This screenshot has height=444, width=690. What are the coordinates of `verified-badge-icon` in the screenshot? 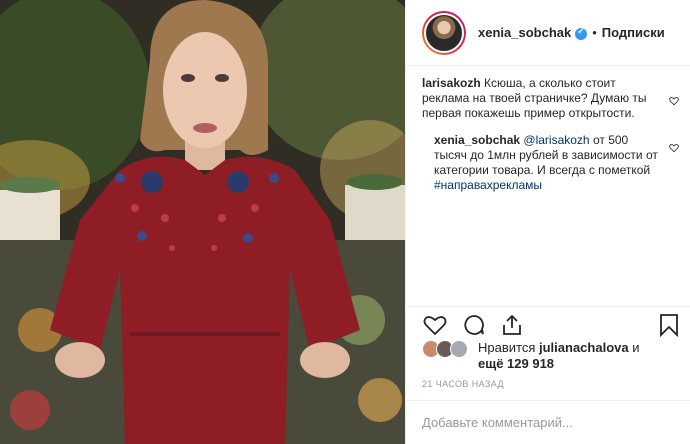 It's located at (581, 33).